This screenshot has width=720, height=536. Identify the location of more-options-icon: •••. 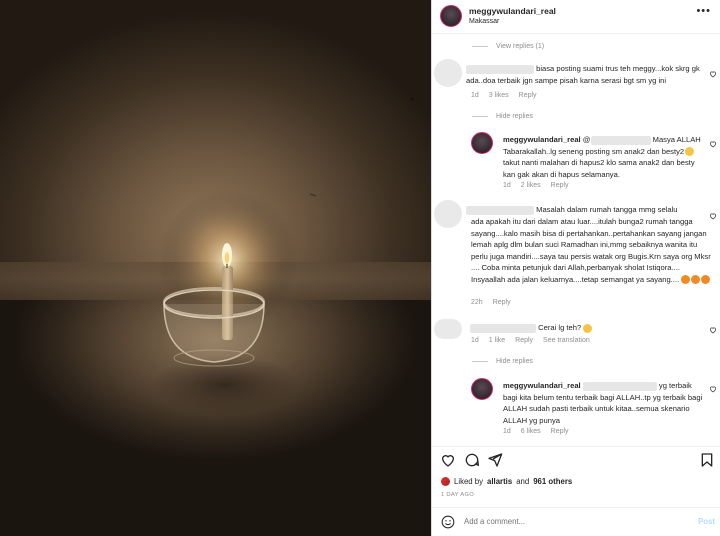
(703, 11).